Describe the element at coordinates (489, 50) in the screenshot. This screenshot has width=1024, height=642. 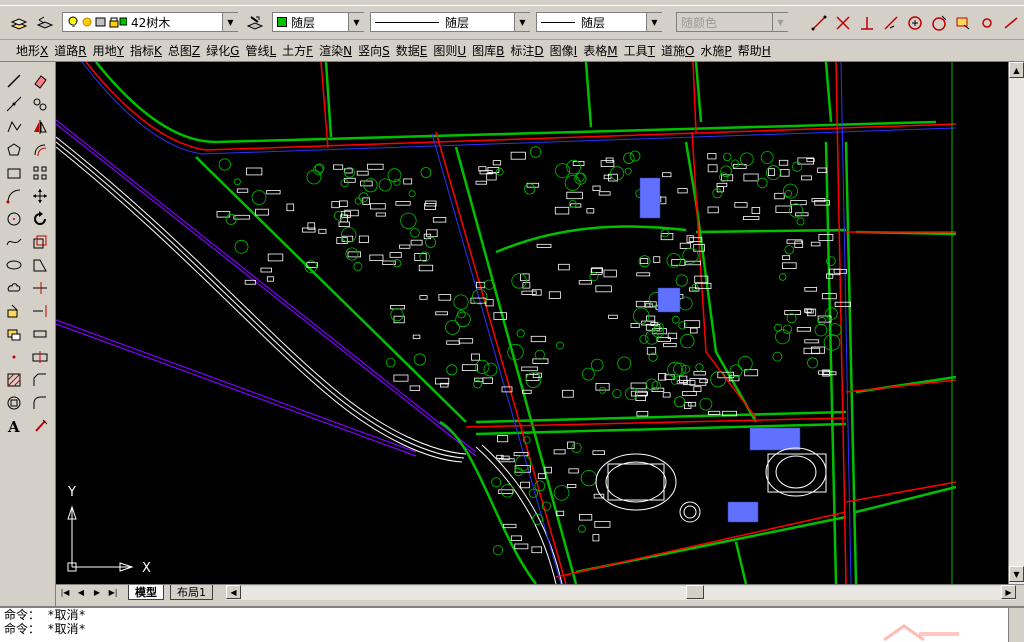
I see `menu-item: 图库B` at that location.